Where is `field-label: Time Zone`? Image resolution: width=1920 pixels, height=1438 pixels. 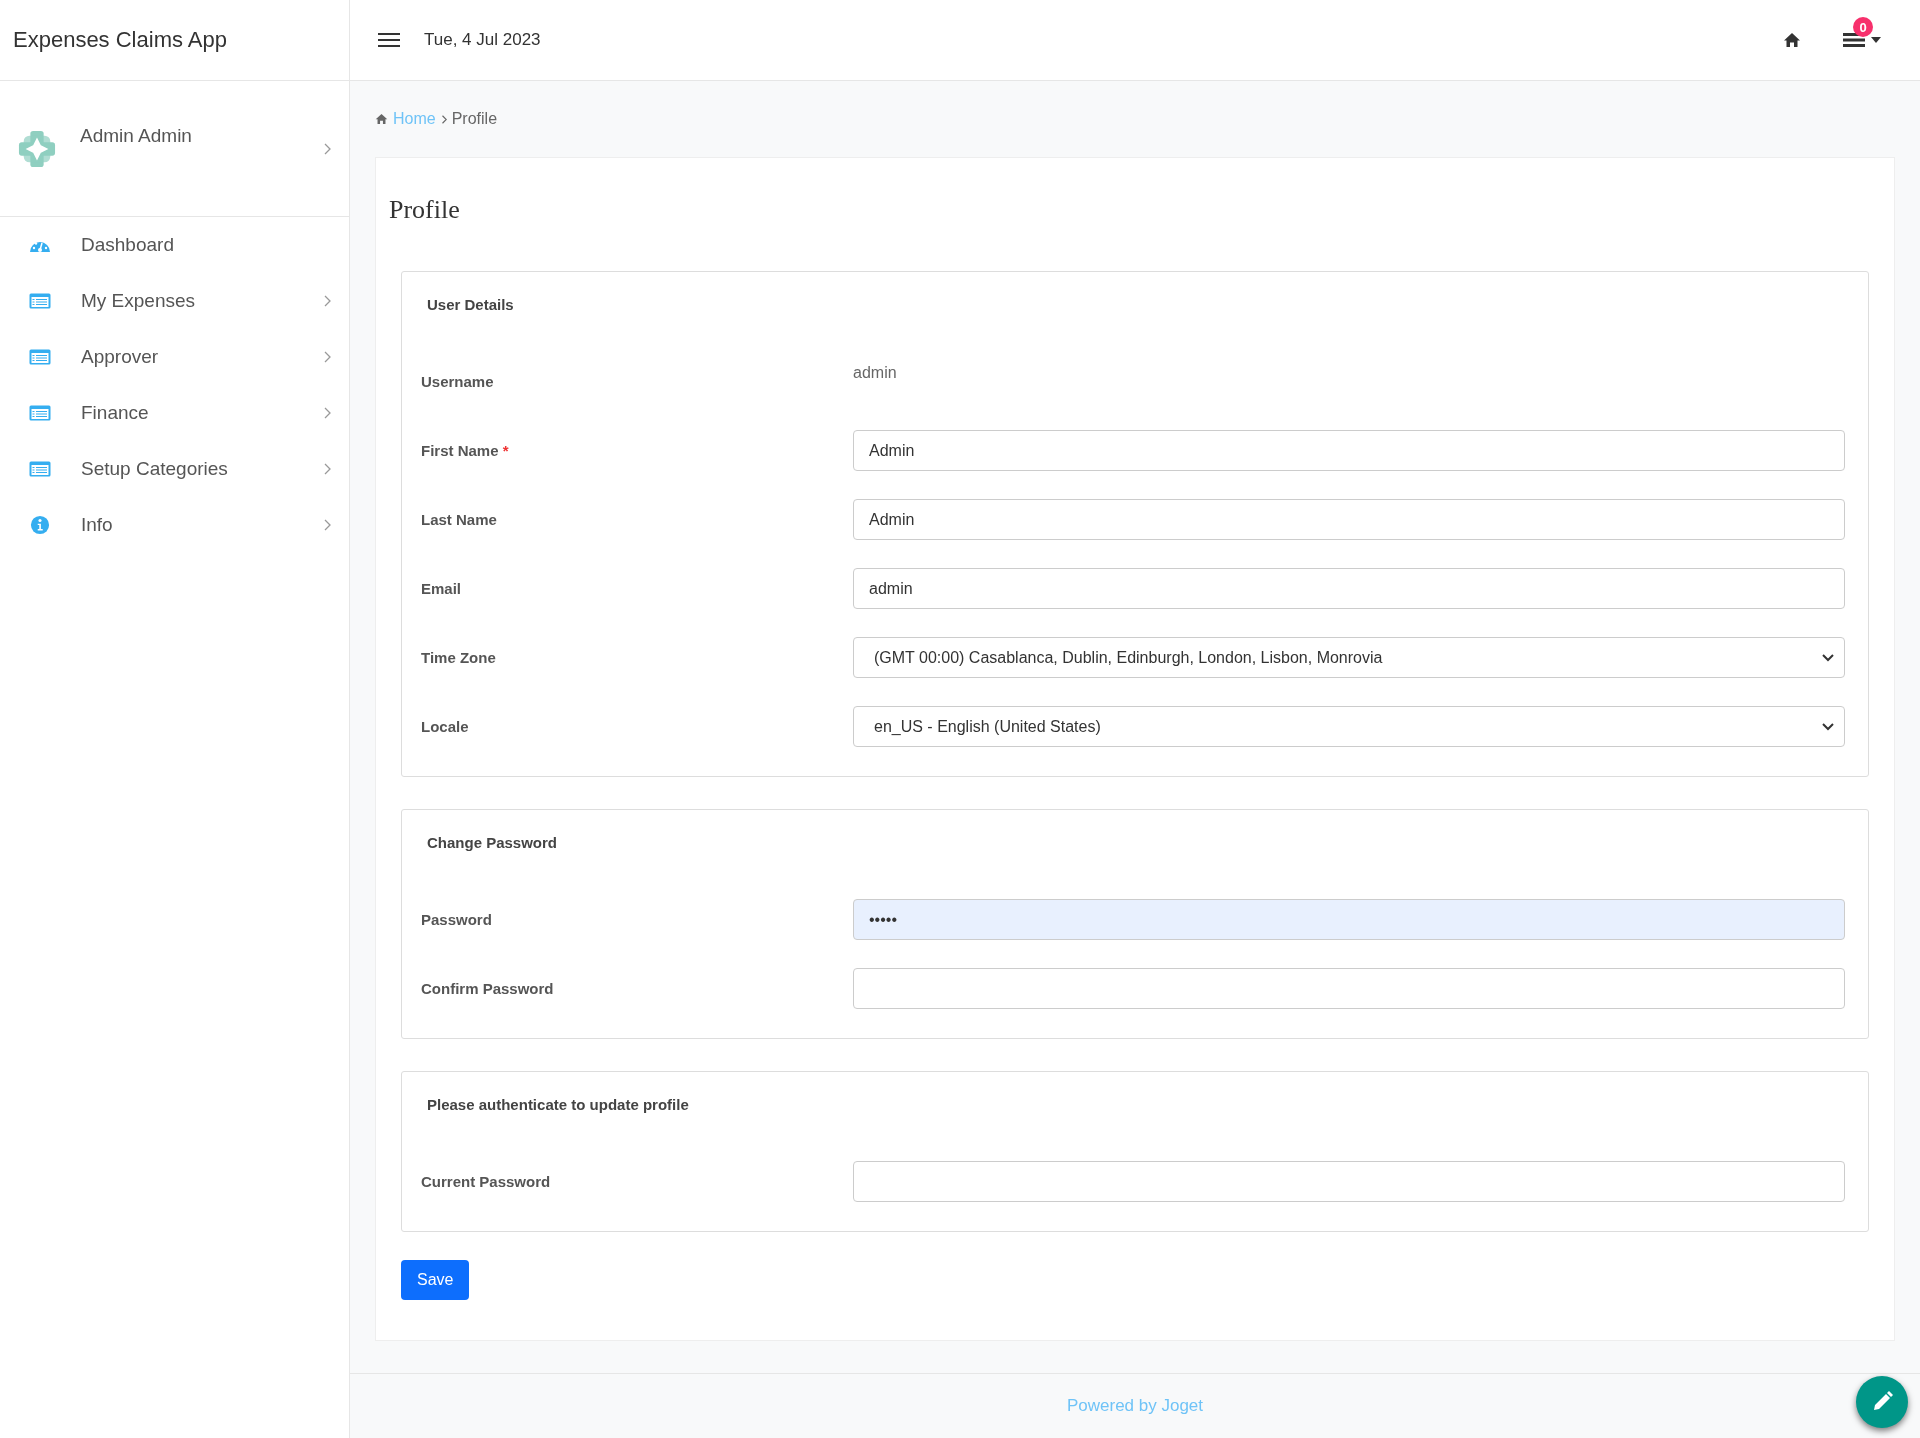
field-label: Time Zone is located at coordinates (459, 657).